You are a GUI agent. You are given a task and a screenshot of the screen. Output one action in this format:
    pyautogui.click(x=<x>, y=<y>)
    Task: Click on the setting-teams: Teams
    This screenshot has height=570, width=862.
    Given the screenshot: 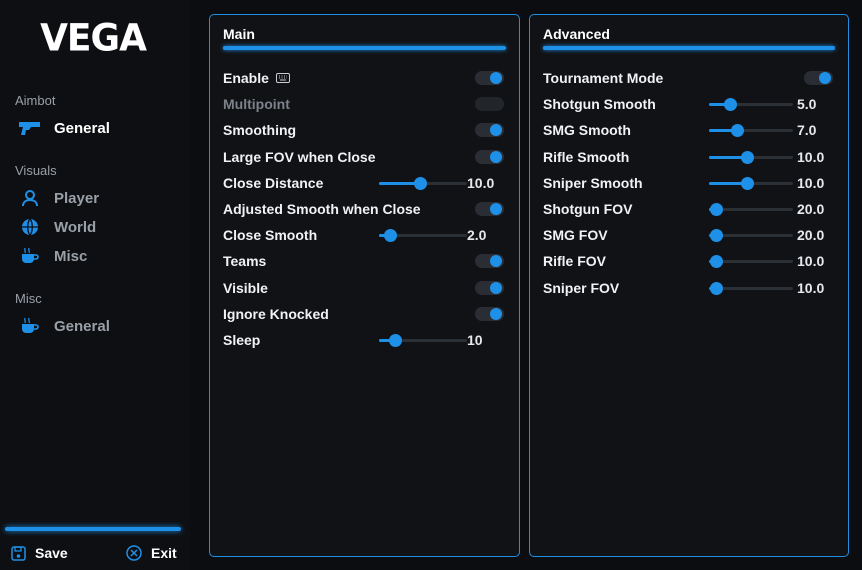 What is the action you would take?
    pyautogui.click(x=244, y=261)
    